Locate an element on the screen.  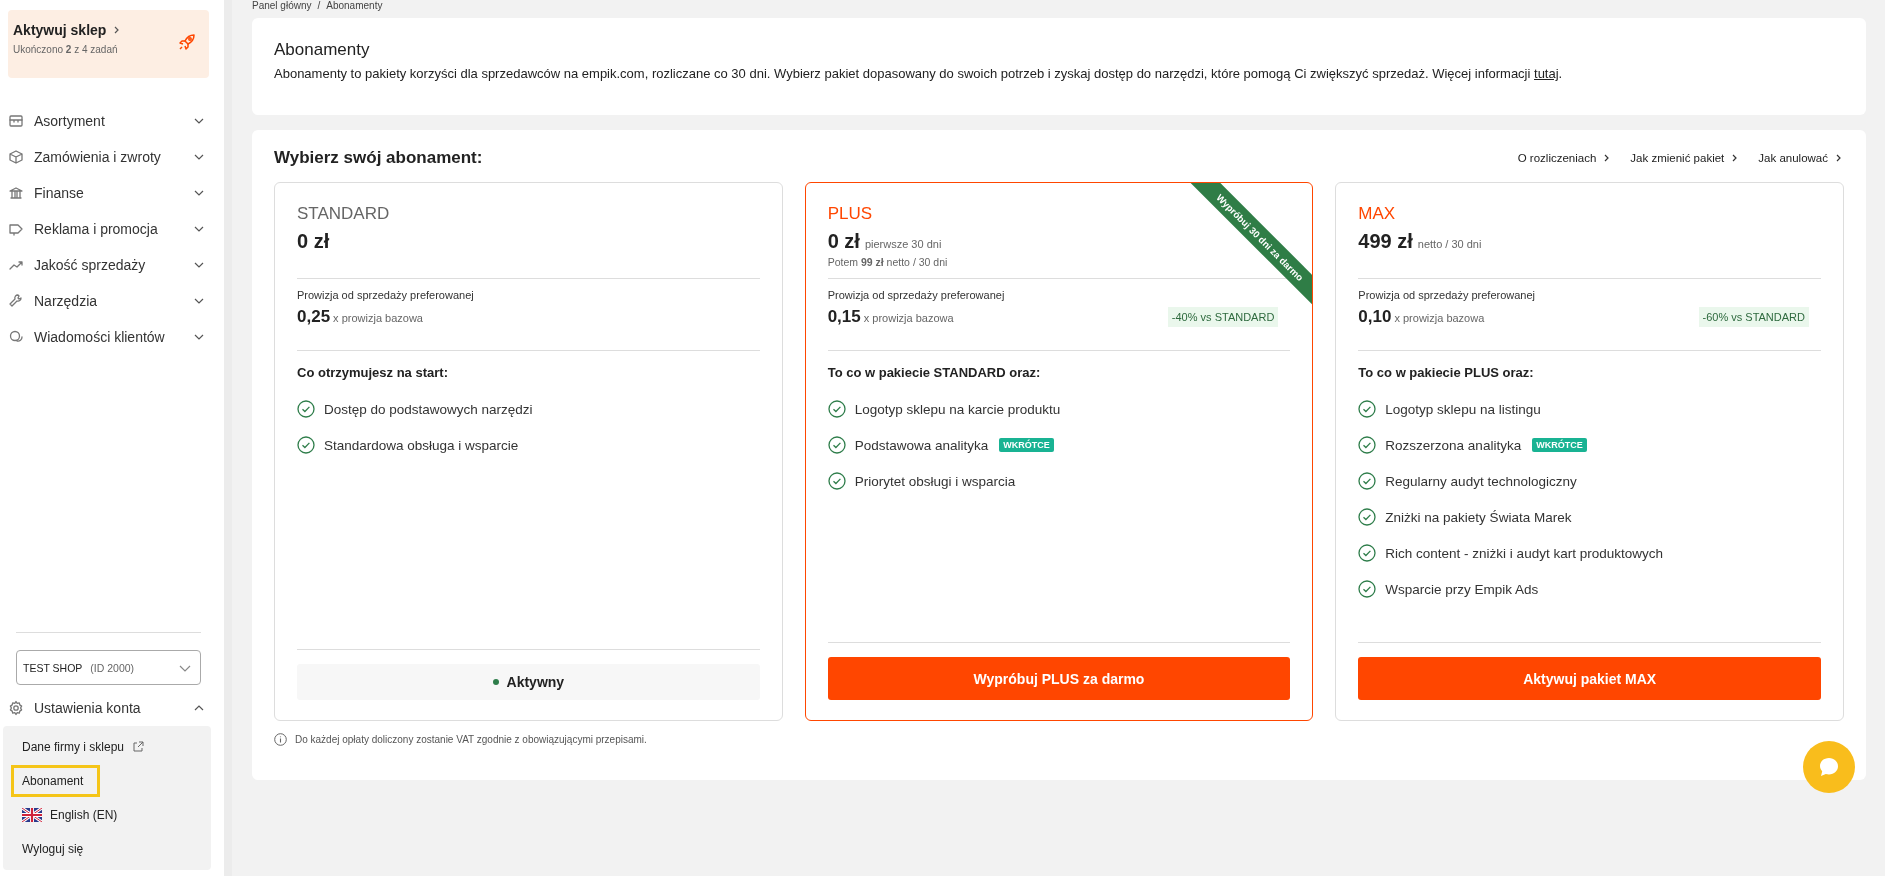
nav-item: Wiadomości klientów is located at coordinates (108, 337).